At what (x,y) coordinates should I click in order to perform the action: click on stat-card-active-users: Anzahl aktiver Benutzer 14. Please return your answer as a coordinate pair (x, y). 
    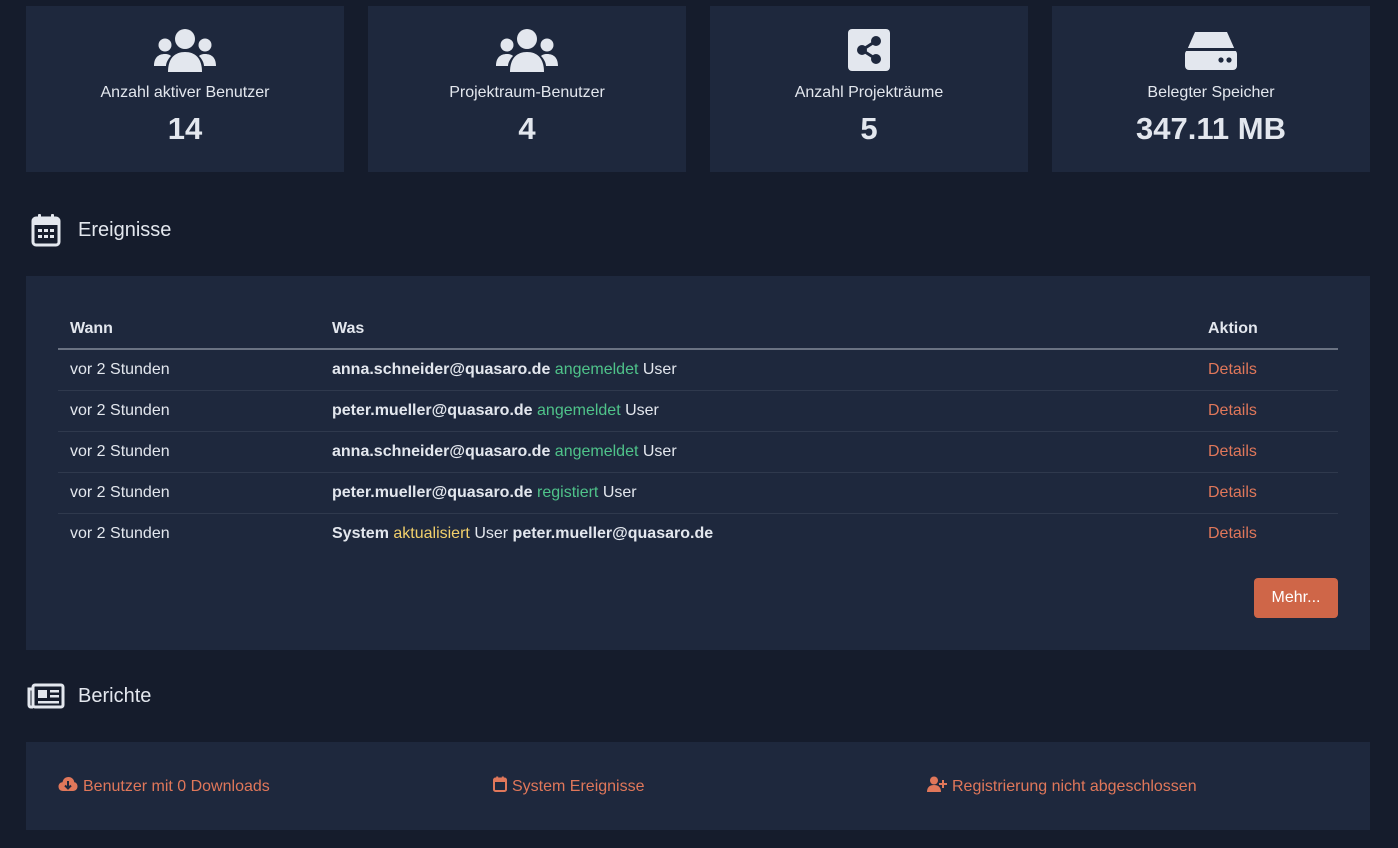
    Looking at the image, I should click on (185, 89).